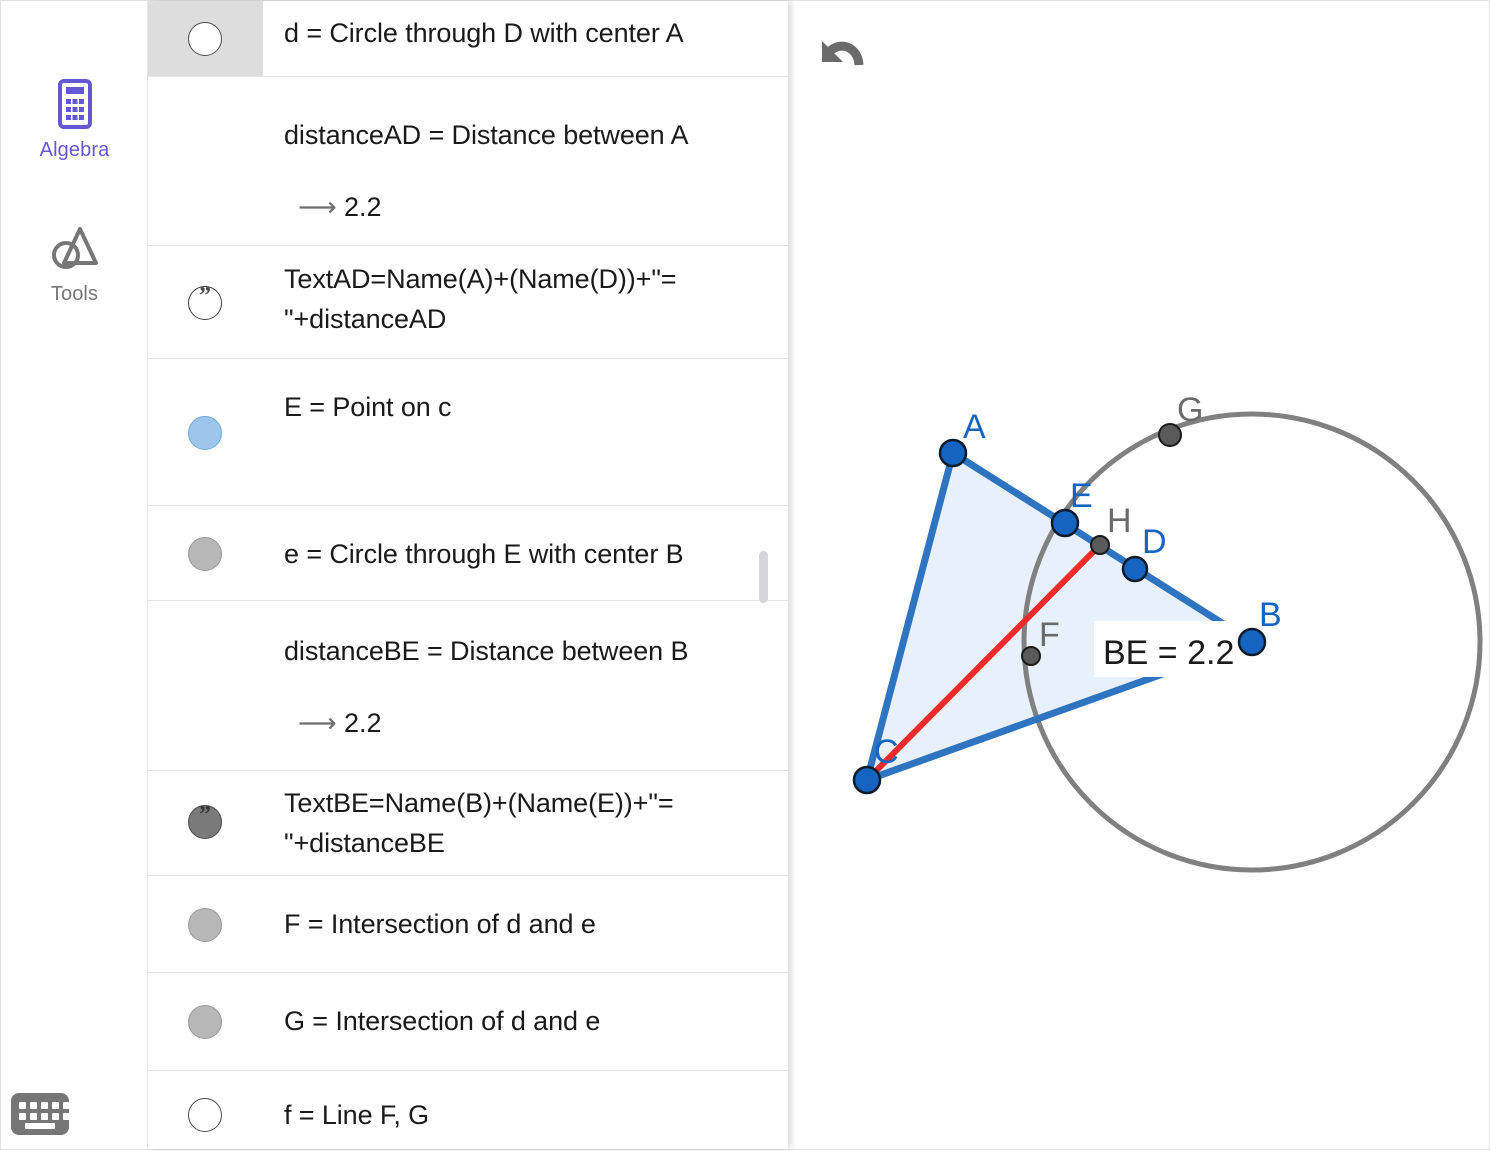 The image size is (1490, 1151). What do you see at coordinates (1190, 410) in the screenshot?
I see `point-label-G: G` at bounding box center [1190, 410].